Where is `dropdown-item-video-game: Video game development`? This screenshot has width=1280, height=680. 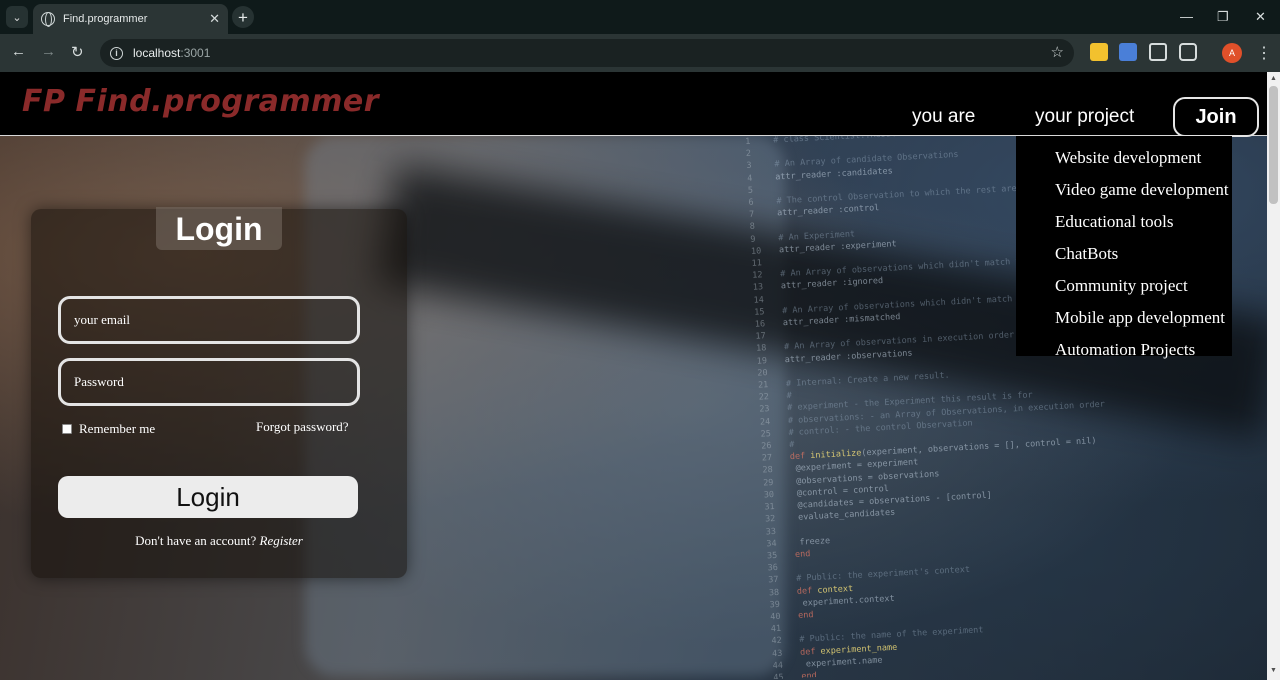
dropdown-item-video-game: Video game development is located at coordinates (1124, 190).